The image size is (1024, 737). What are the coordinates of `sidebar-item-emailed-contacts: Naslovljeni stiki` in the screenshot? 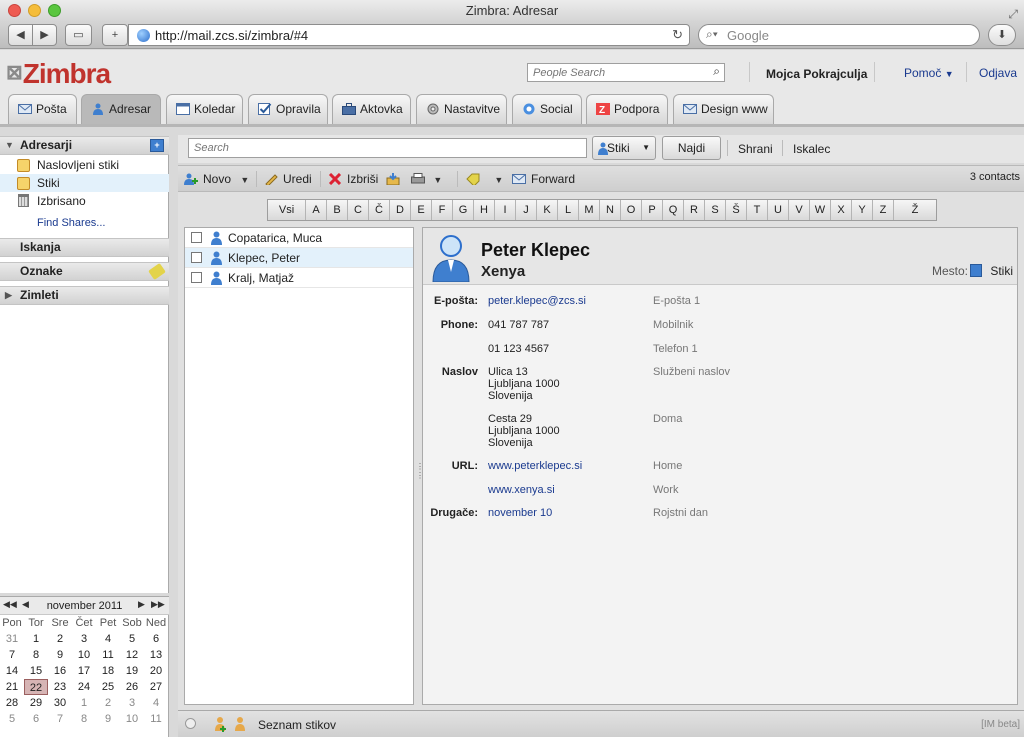 It's located at (84, 165).